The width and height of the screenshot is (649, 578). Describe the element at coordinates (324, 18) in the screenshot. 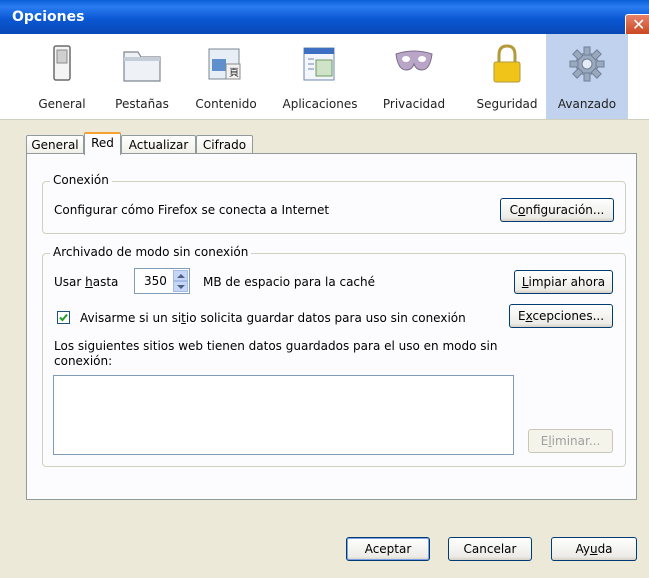

I see `title-bar: Opciones ✕` at that location.